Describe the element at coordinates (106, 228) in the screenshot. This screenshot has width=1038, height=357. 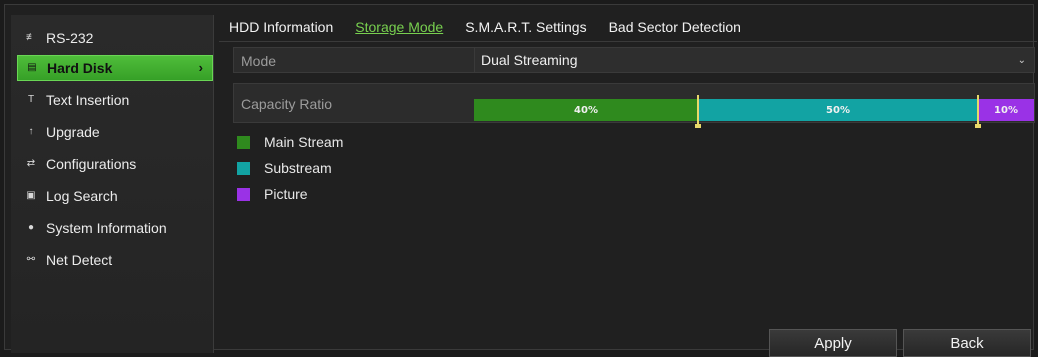
I see `sidebar-item-label: System Information` at that location.